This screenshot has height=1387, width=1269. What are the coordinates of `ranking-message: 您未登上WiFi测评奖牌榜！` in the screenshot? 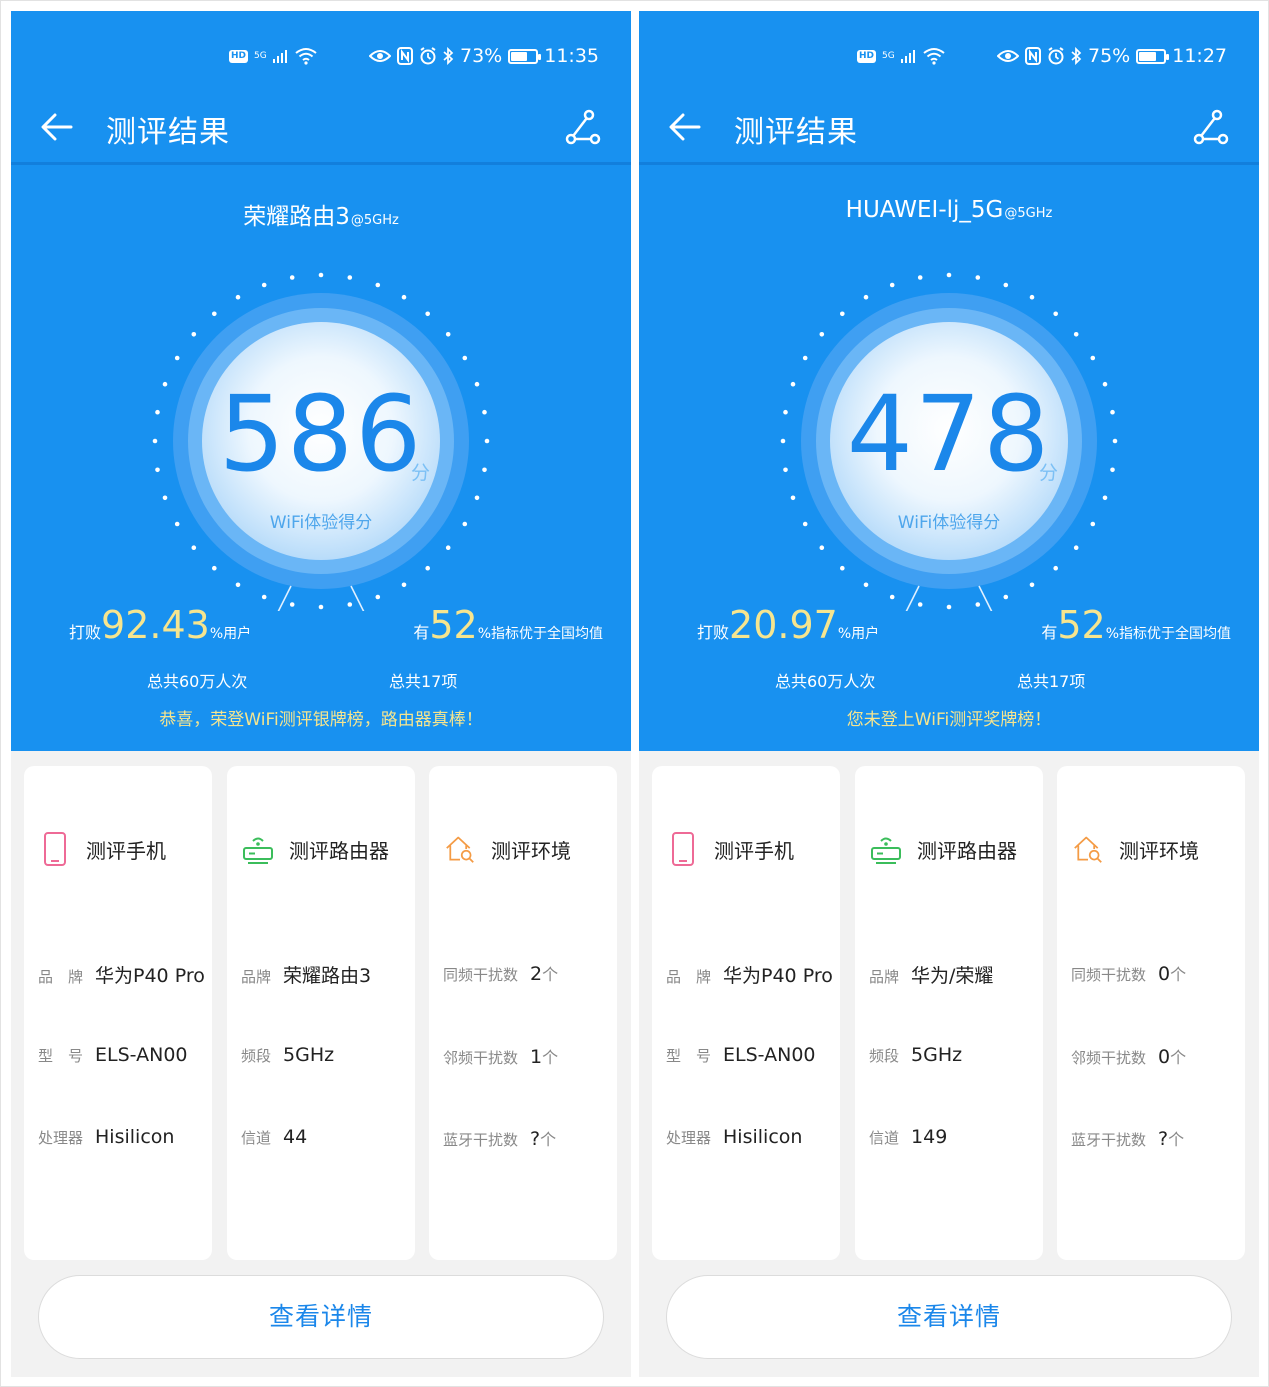 It's located at (949, 720).